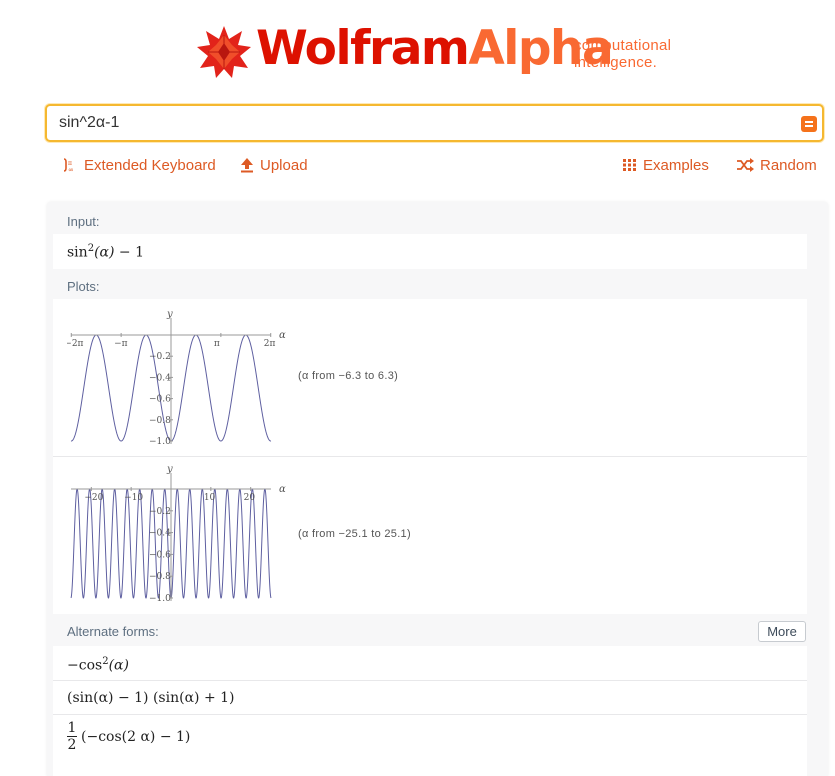 This screenshot has height=776, width=835. What do you see at coordinates (73, 665) in the screenshot?
I see `form1-sign: −` at bounding box center [73, 665].